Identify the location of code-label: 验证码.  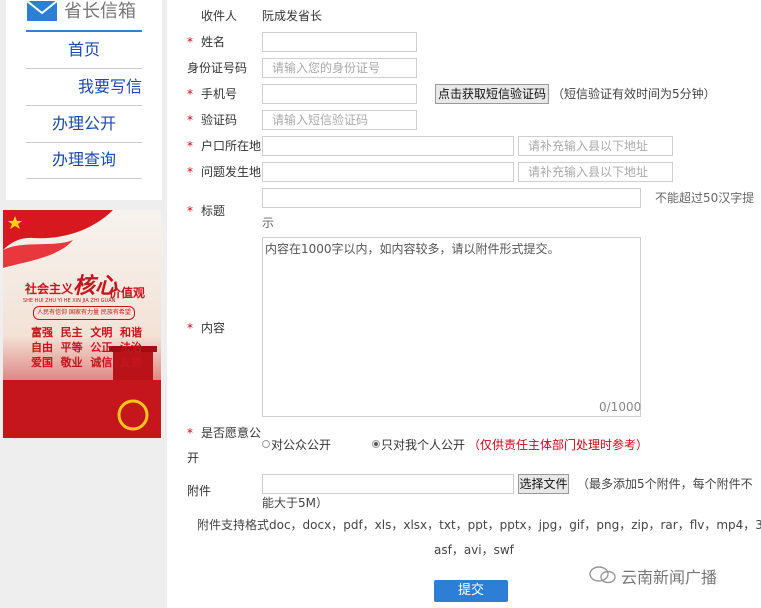
(219, 120).